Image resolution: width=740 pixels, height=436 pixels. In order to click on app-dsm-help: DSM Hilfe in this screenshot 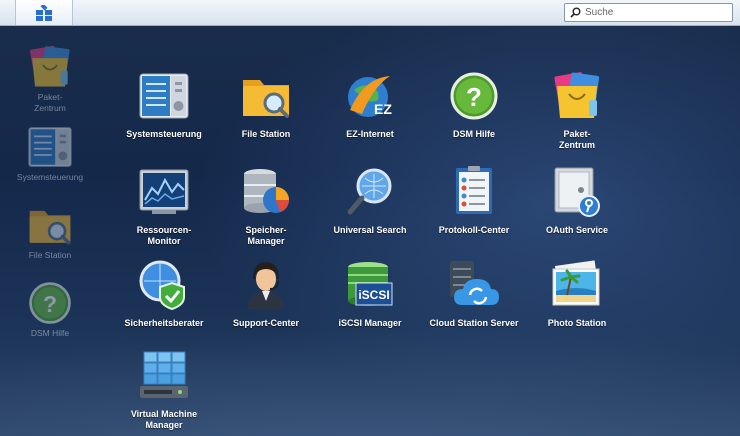, I will do `click(474, 105)`.